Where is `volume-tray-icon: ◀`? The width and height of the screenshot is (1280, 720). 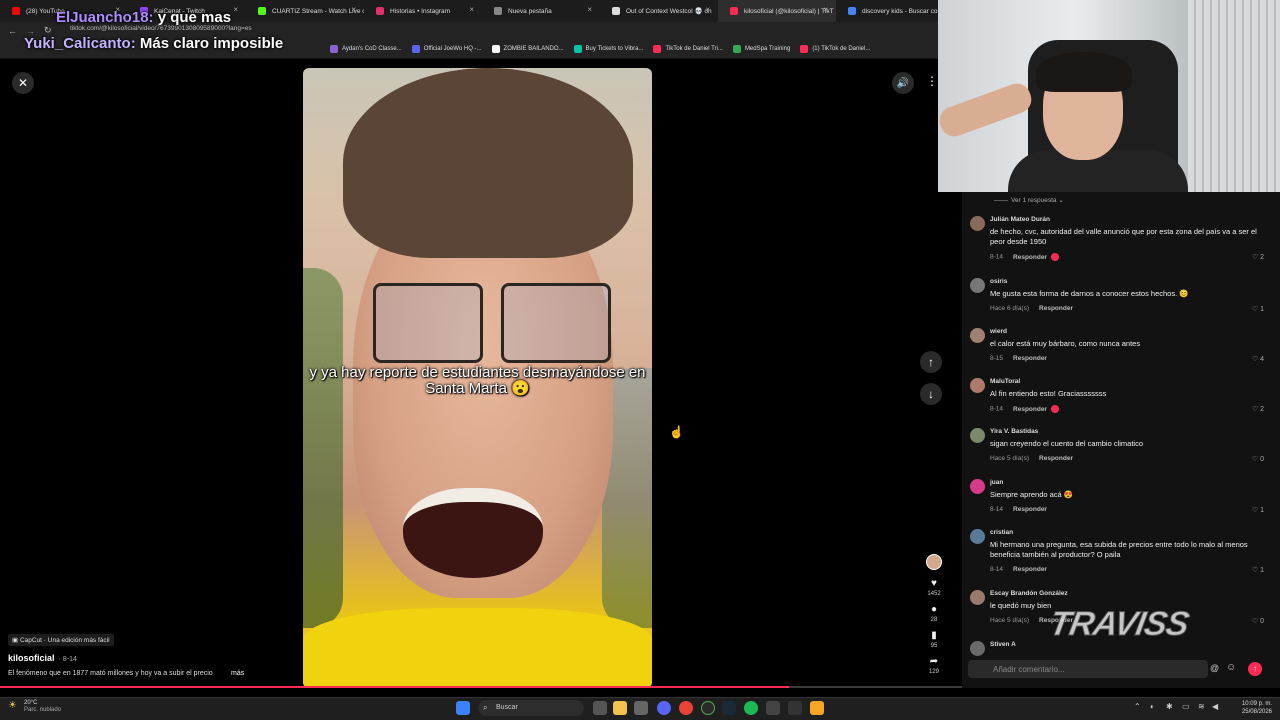 volume-tray-icon: ◀ is located at coordinates (1215, 706).